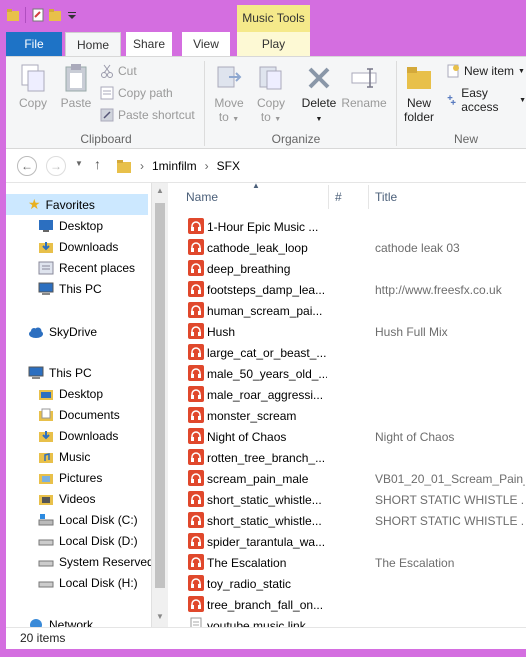 The height and width of the screenshot is (657, 526). Describe the element at coordinates (351, 583) in the screenshot. I see `file-row: toy_radio_static` at that location.